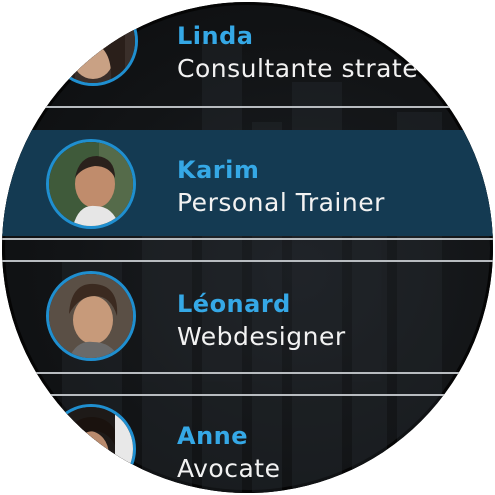 The height and width of the screenshot is (495, 495). Describe the element at coordinates (261, 336) in the screenshot. I see `contact-role: Webdesigner` at that location.